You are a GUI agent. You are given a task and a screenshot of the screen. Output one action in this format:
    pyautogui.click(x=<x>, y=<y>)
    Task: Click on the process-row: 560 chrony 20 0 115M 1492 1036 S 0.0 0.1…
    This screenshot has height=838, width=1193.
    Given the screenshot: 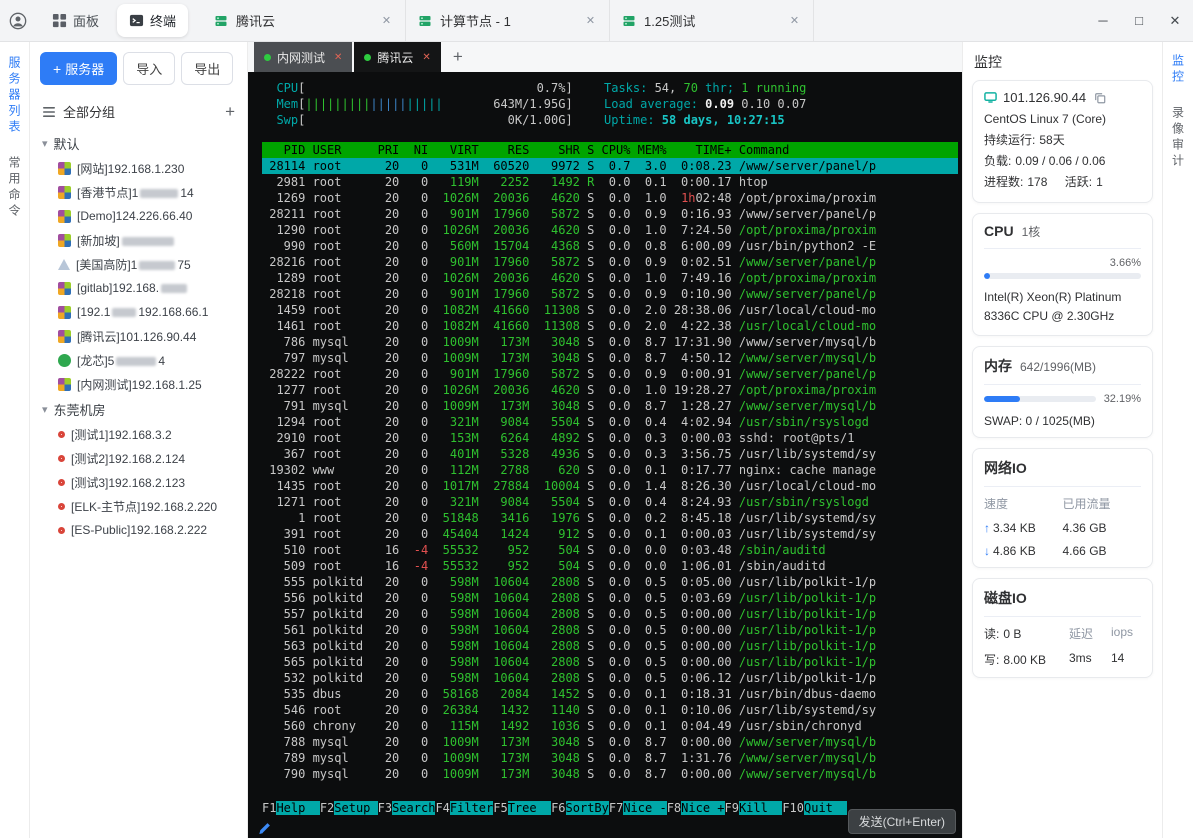 What is the action you would take?
    pyautogui.click(x=610, y=726)
    